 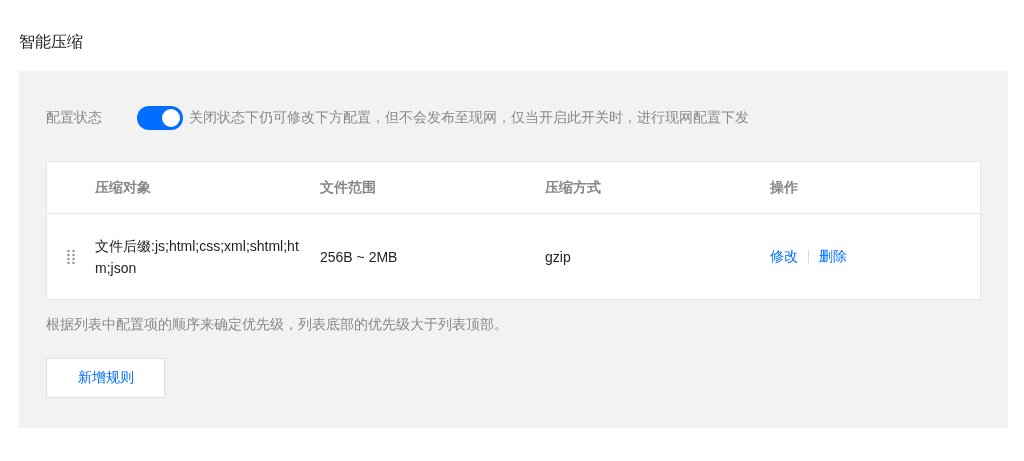 What do you see at coordinates (784, 186) in the screenshot?
I see `column-header: 操作` at bounding box center [784, 186].